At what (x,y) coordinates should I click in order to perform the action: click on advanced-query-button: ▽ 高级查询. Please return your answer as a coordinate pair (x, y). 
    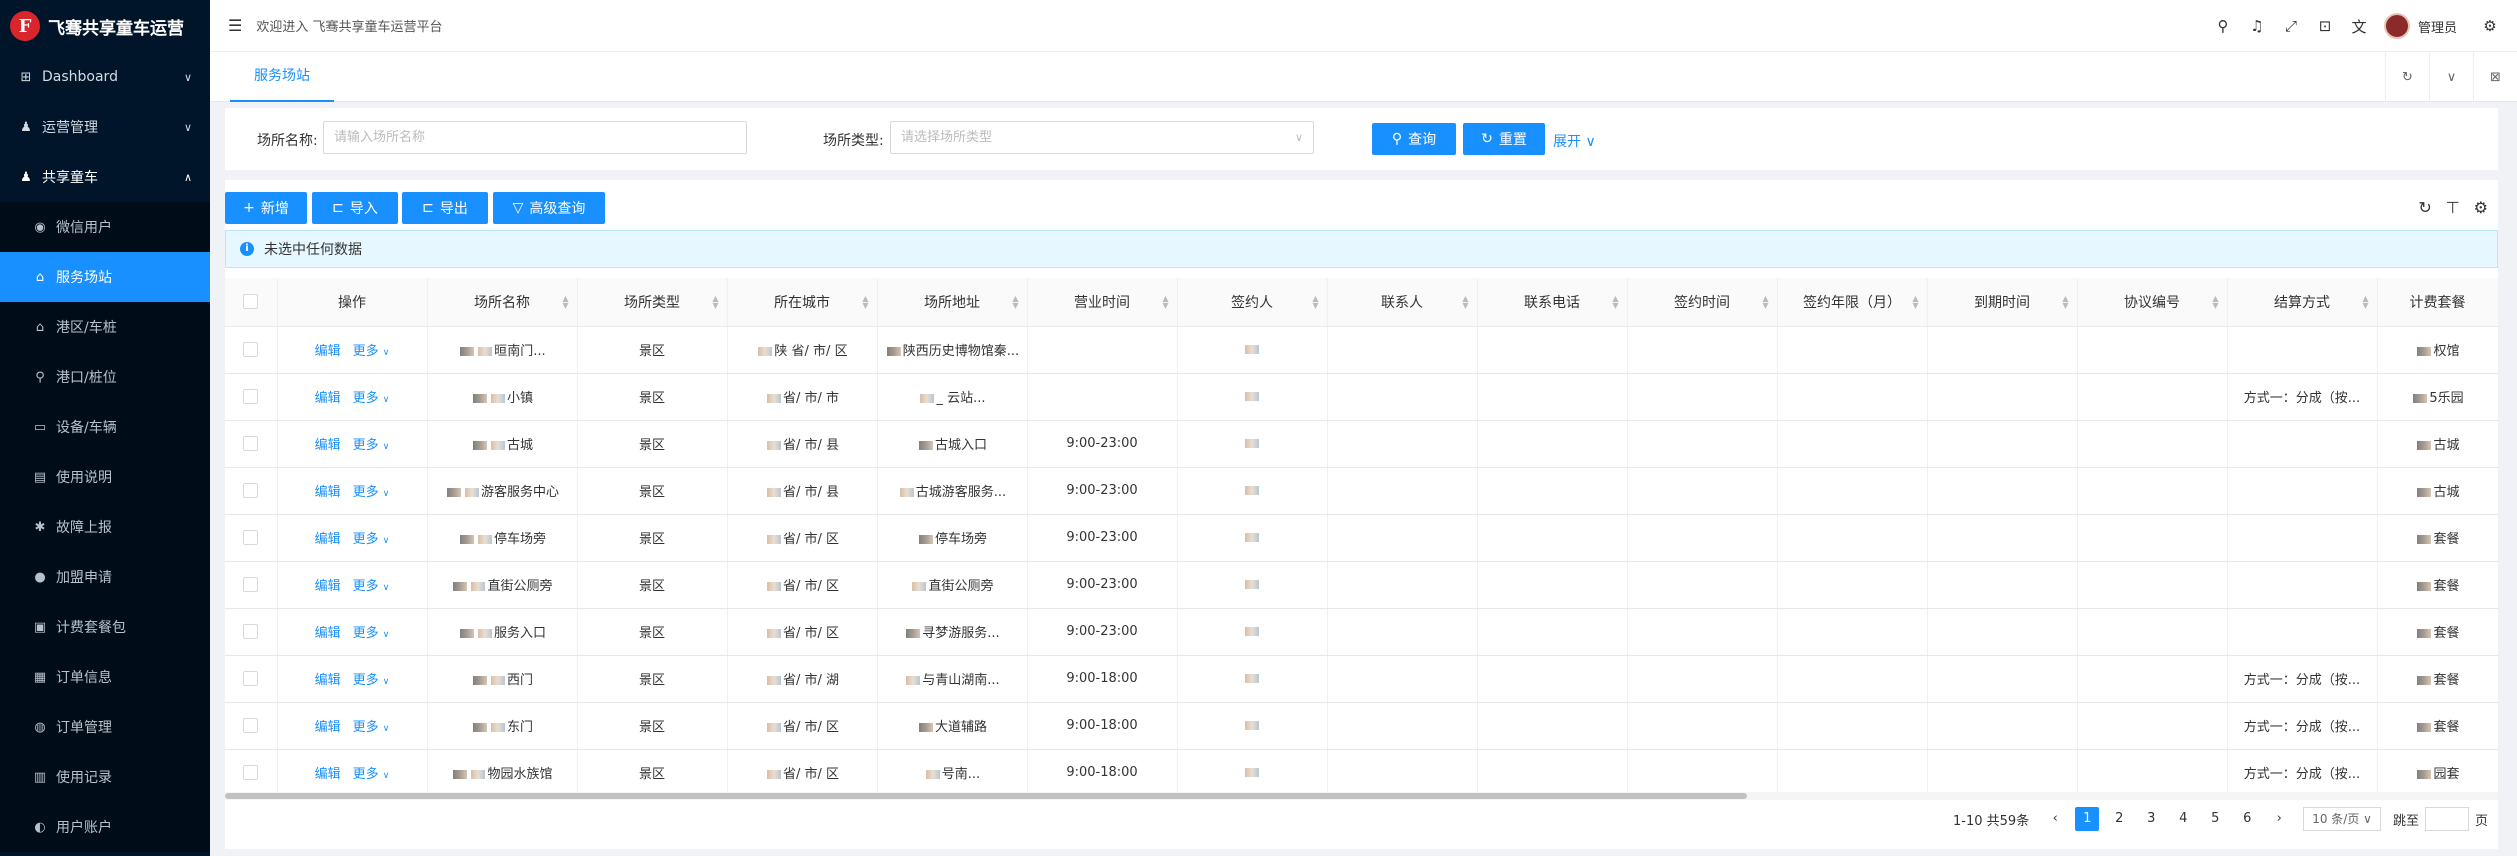
    Looking at the image, I should click on (549, 208).